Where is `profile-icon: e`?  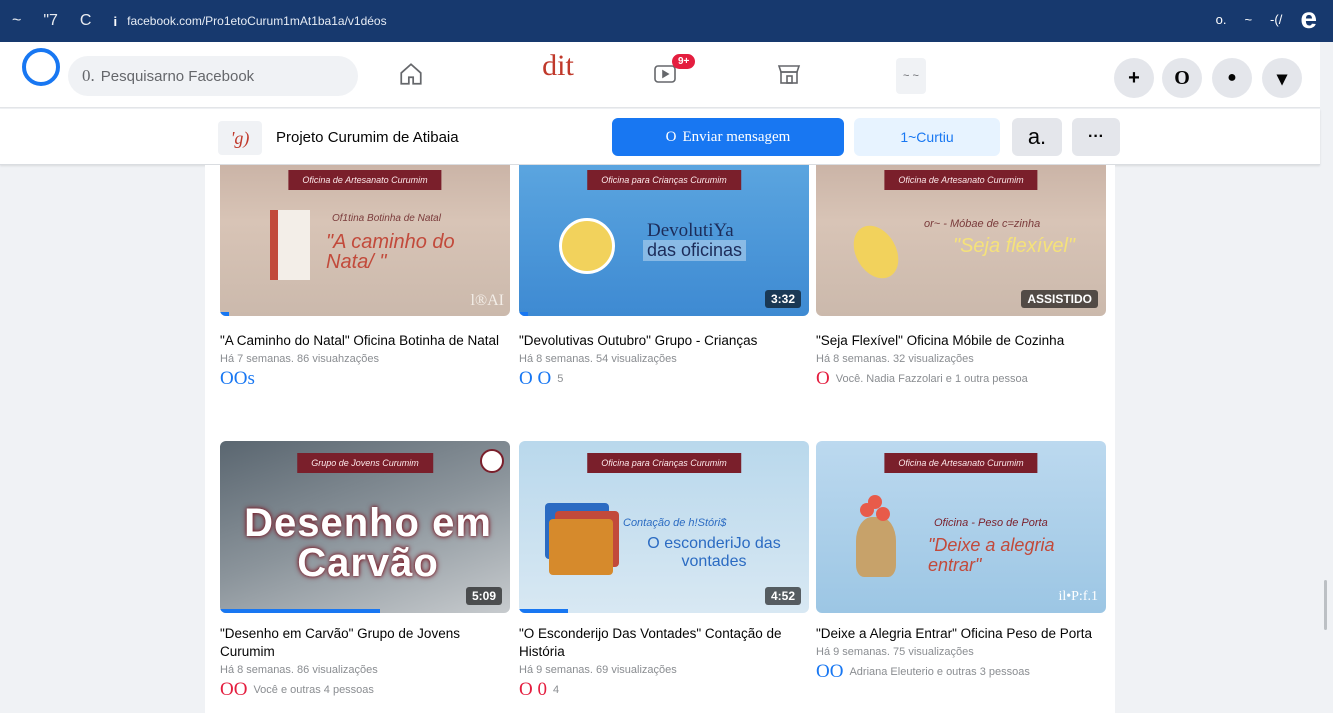
profile-icon: e is located at coordinates (1308, 19).